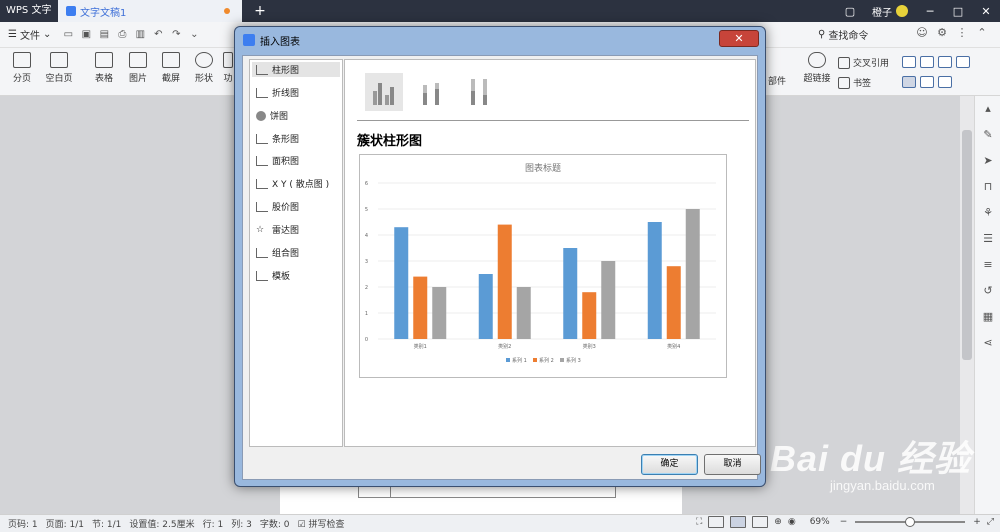 The width and height of the screenshot is (1000, 532). I want to click on page-view-icon, so click(738, 522).